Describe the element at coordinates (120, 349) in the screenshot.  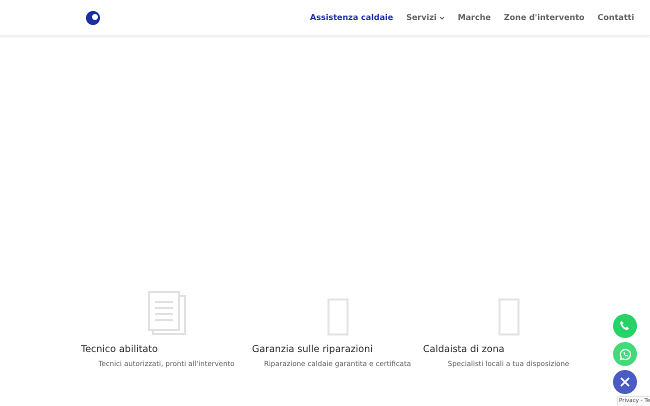
I see `feature-title: Tecnico abilitato` at that location.